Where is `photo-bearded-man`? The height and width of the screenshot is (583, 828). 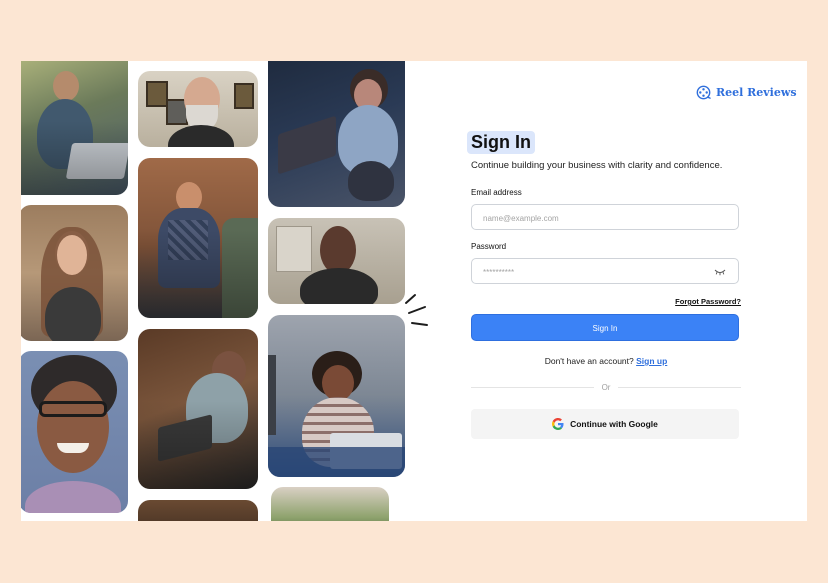 photo-bearded-man is located at coordinates (198, 109).